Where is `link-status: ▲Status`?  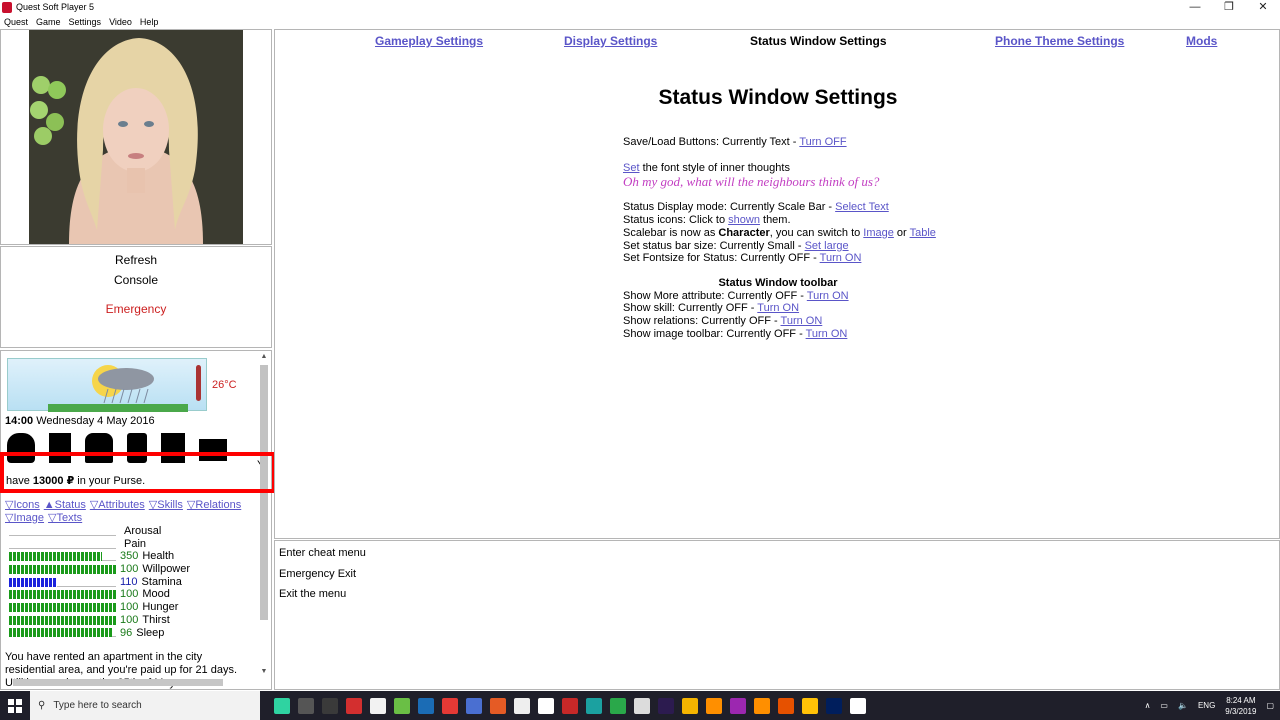
link-status: ▲Status is located at coordinates (65, 505).